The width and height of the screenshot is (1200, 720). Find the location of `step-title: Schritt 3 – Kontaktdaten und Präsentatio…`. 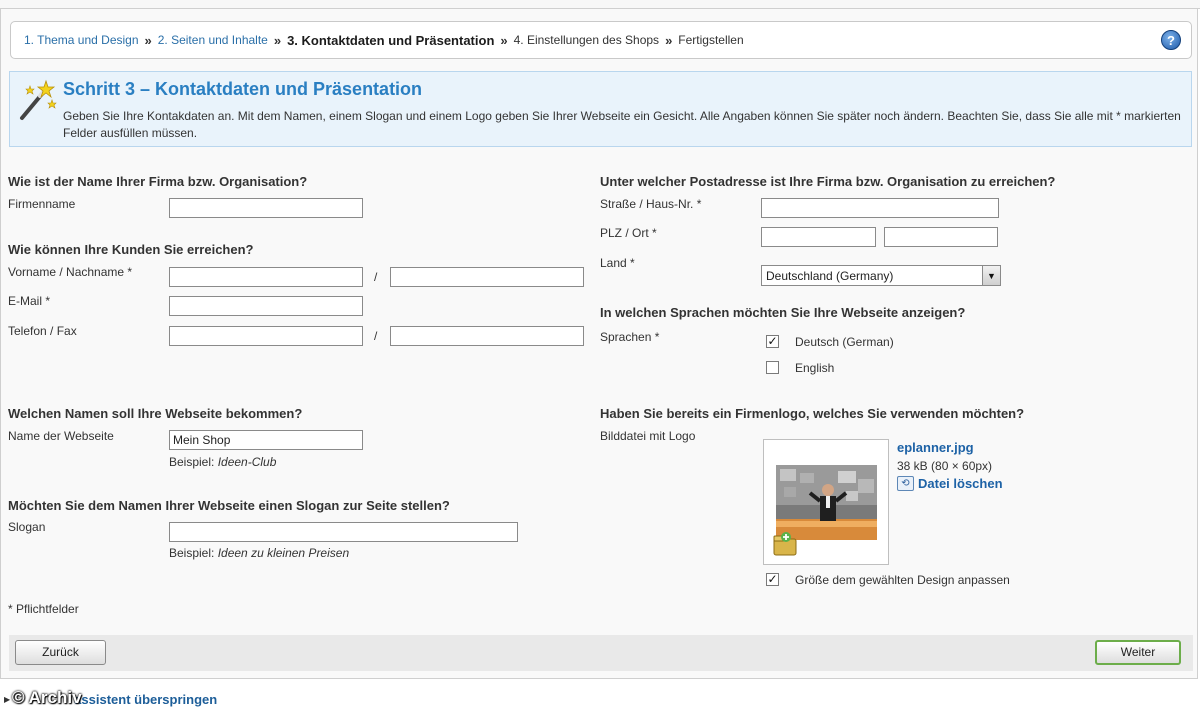

step-title: Schritt 3 – Kontaktdaten und Präsentatio… is located at coordinates (243, 89).